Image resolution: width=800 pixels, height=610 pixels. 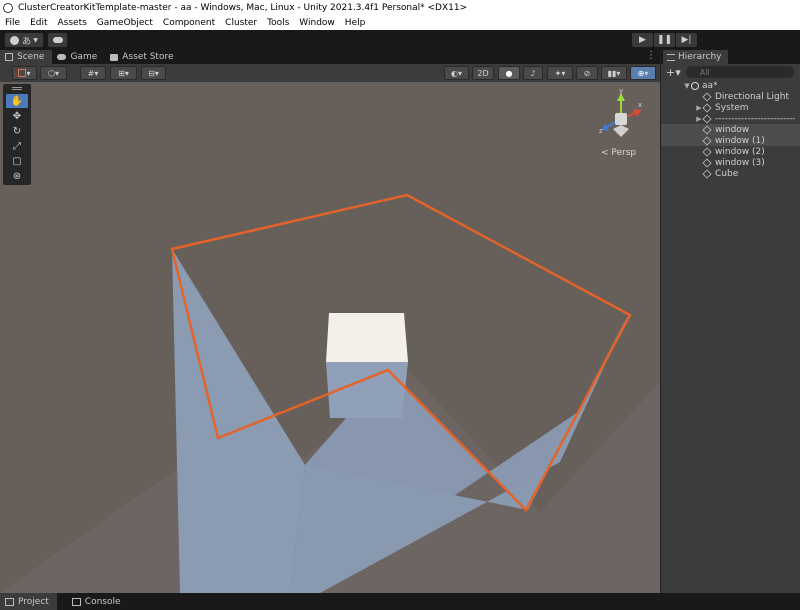 What do you see at coordinates (114, 57) in the screenshot?
I see `store-icon` at bounding box center [114, 57].